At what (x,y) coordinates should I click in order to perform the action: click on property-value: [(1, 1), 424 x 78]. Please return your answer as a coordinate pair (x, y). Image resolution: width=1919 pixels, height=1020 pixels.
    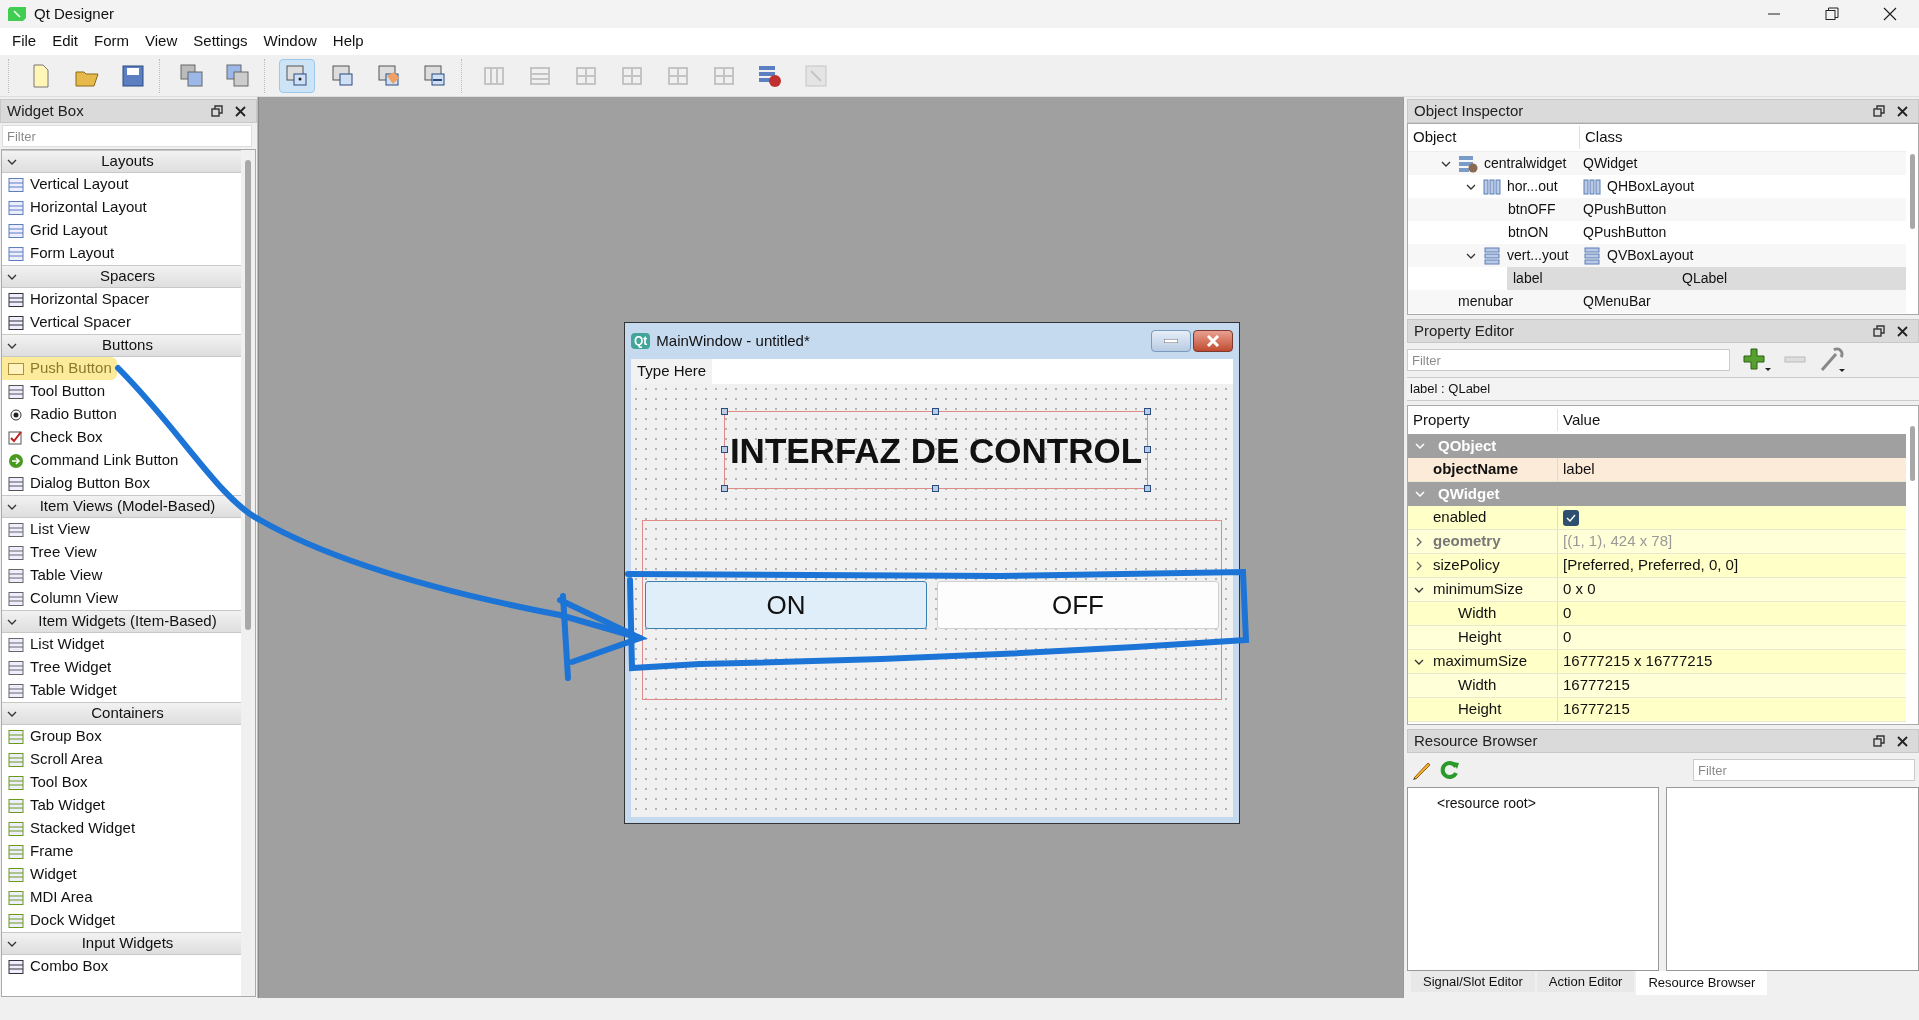
    Looking at the image, I should click on (1618, 541).